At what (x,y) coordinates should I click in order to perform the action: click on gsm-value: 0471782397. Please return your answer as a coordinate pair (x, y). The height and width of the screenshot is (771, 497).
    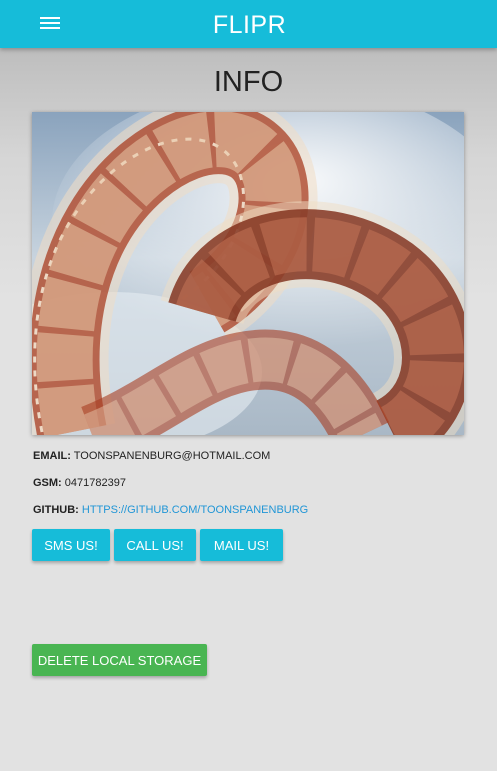
    Looking at the image, I should click on (95, 483).